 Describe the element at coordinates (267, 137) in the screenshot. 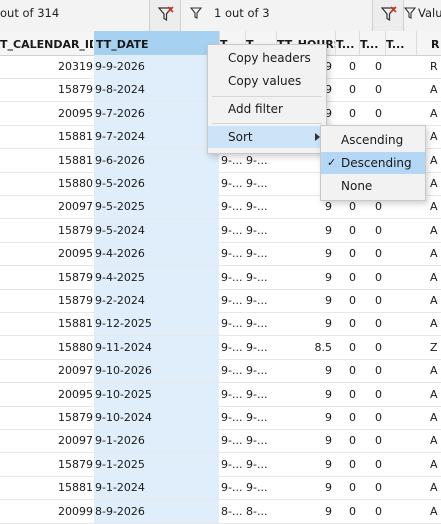

I see `menu-item-sort: Sort` at that location.